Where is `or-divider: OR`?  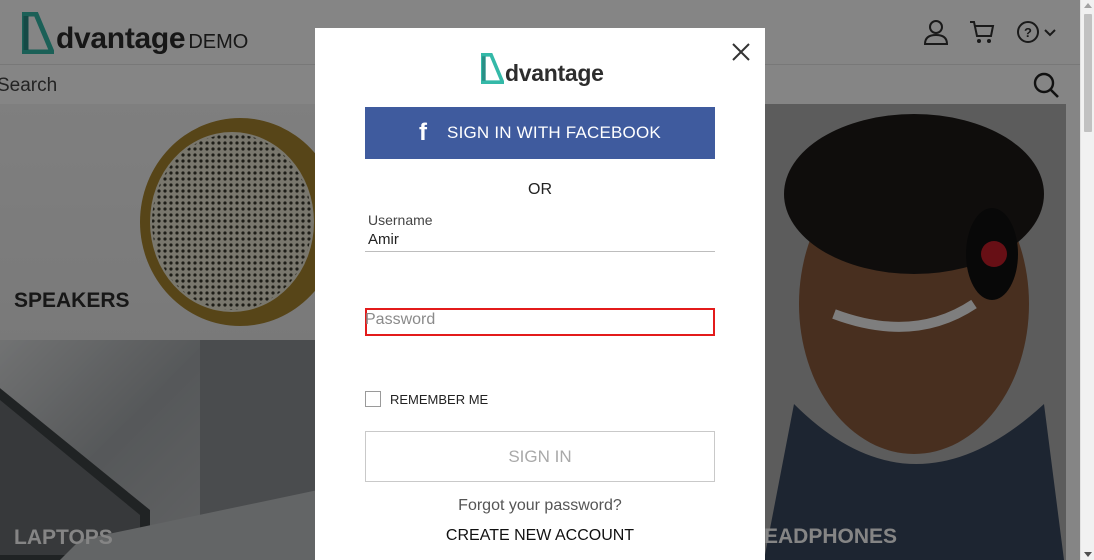
or-divider: OR is located at coordinates (540, 189).